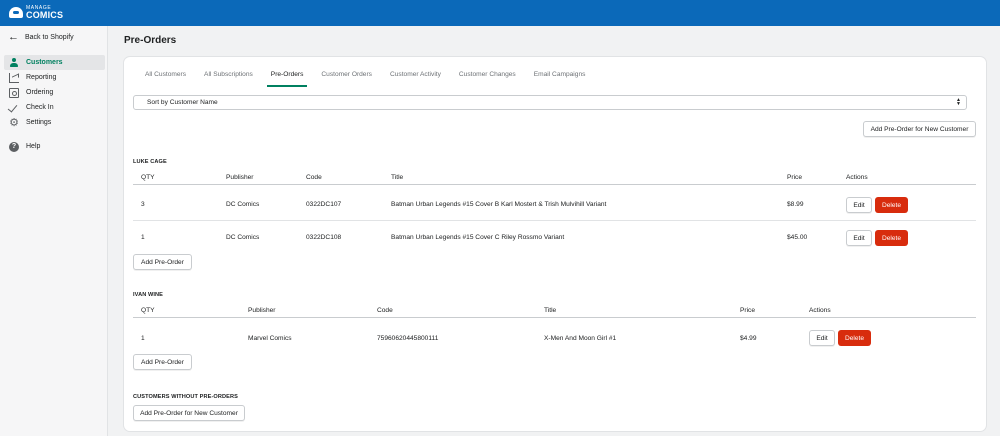 Image resolution: width=1000 pixels, height=436 pixels. Describe the element at coordinates (14, 77) in the screenshot. I see `chart-icon` at that location.